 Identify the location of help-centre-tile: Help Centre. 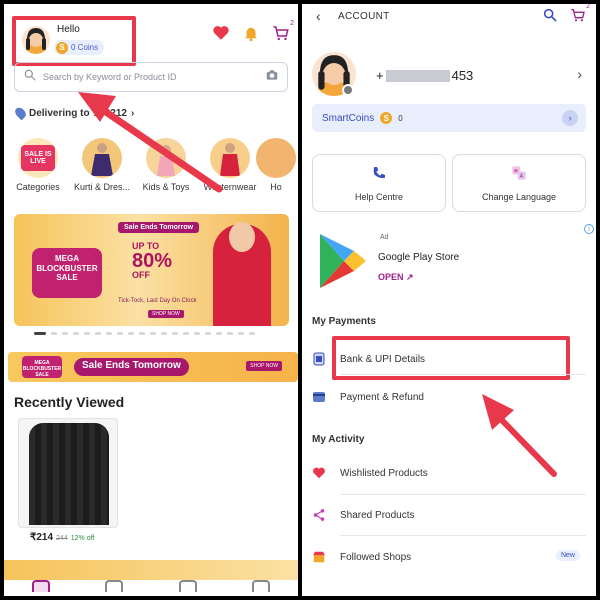
(379, 183).